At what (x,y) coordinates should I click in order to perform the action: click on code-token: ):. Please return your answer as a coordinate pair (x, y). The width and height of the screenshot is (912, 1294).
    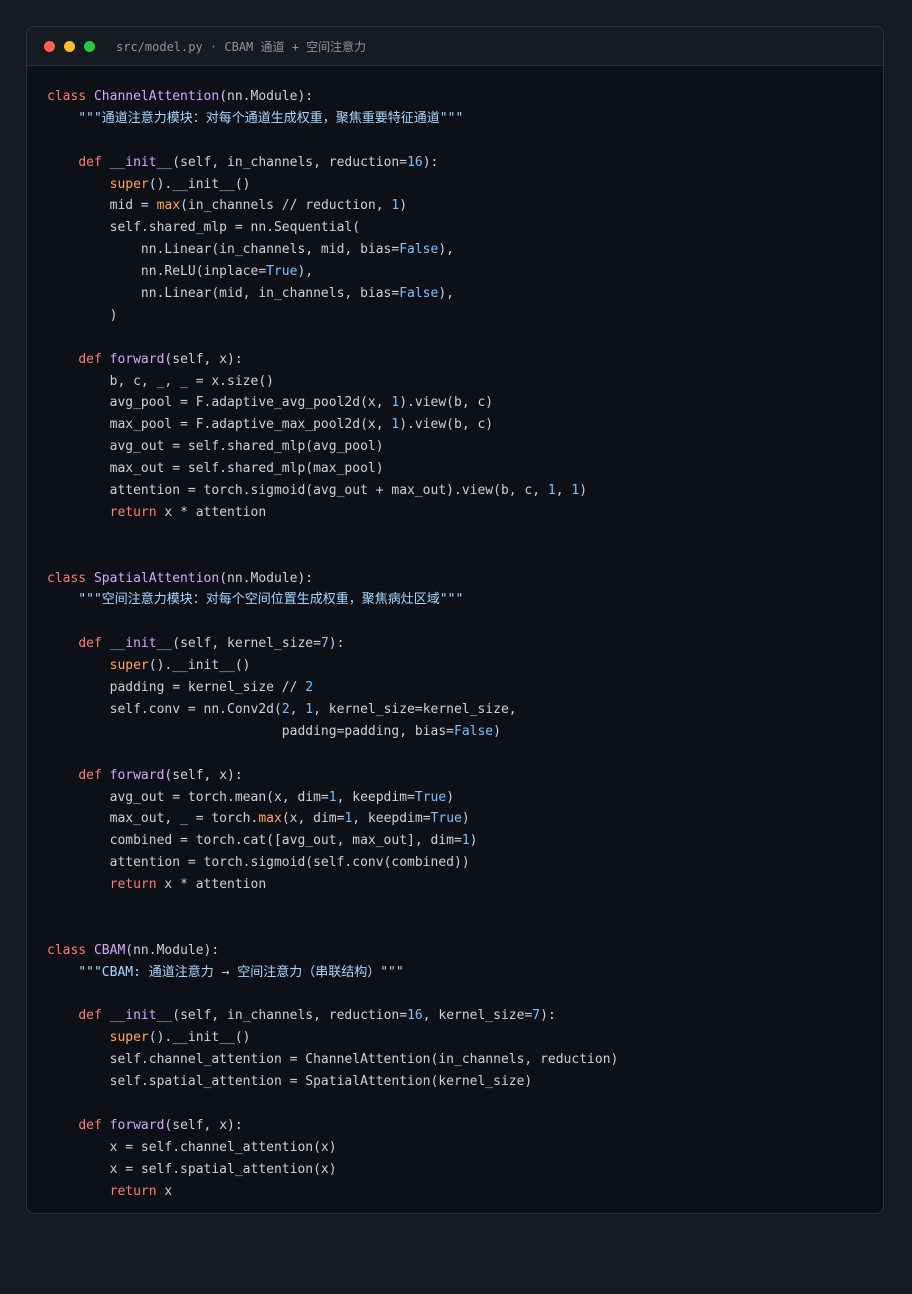
    Looking at the image, I should click on (430, 162).